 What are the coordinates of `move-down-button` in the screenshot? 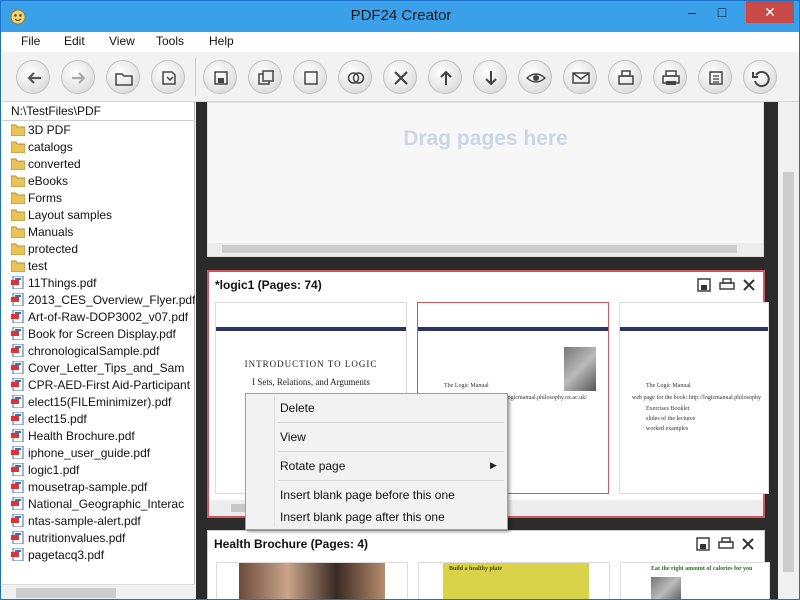 It's located at (490, 77).